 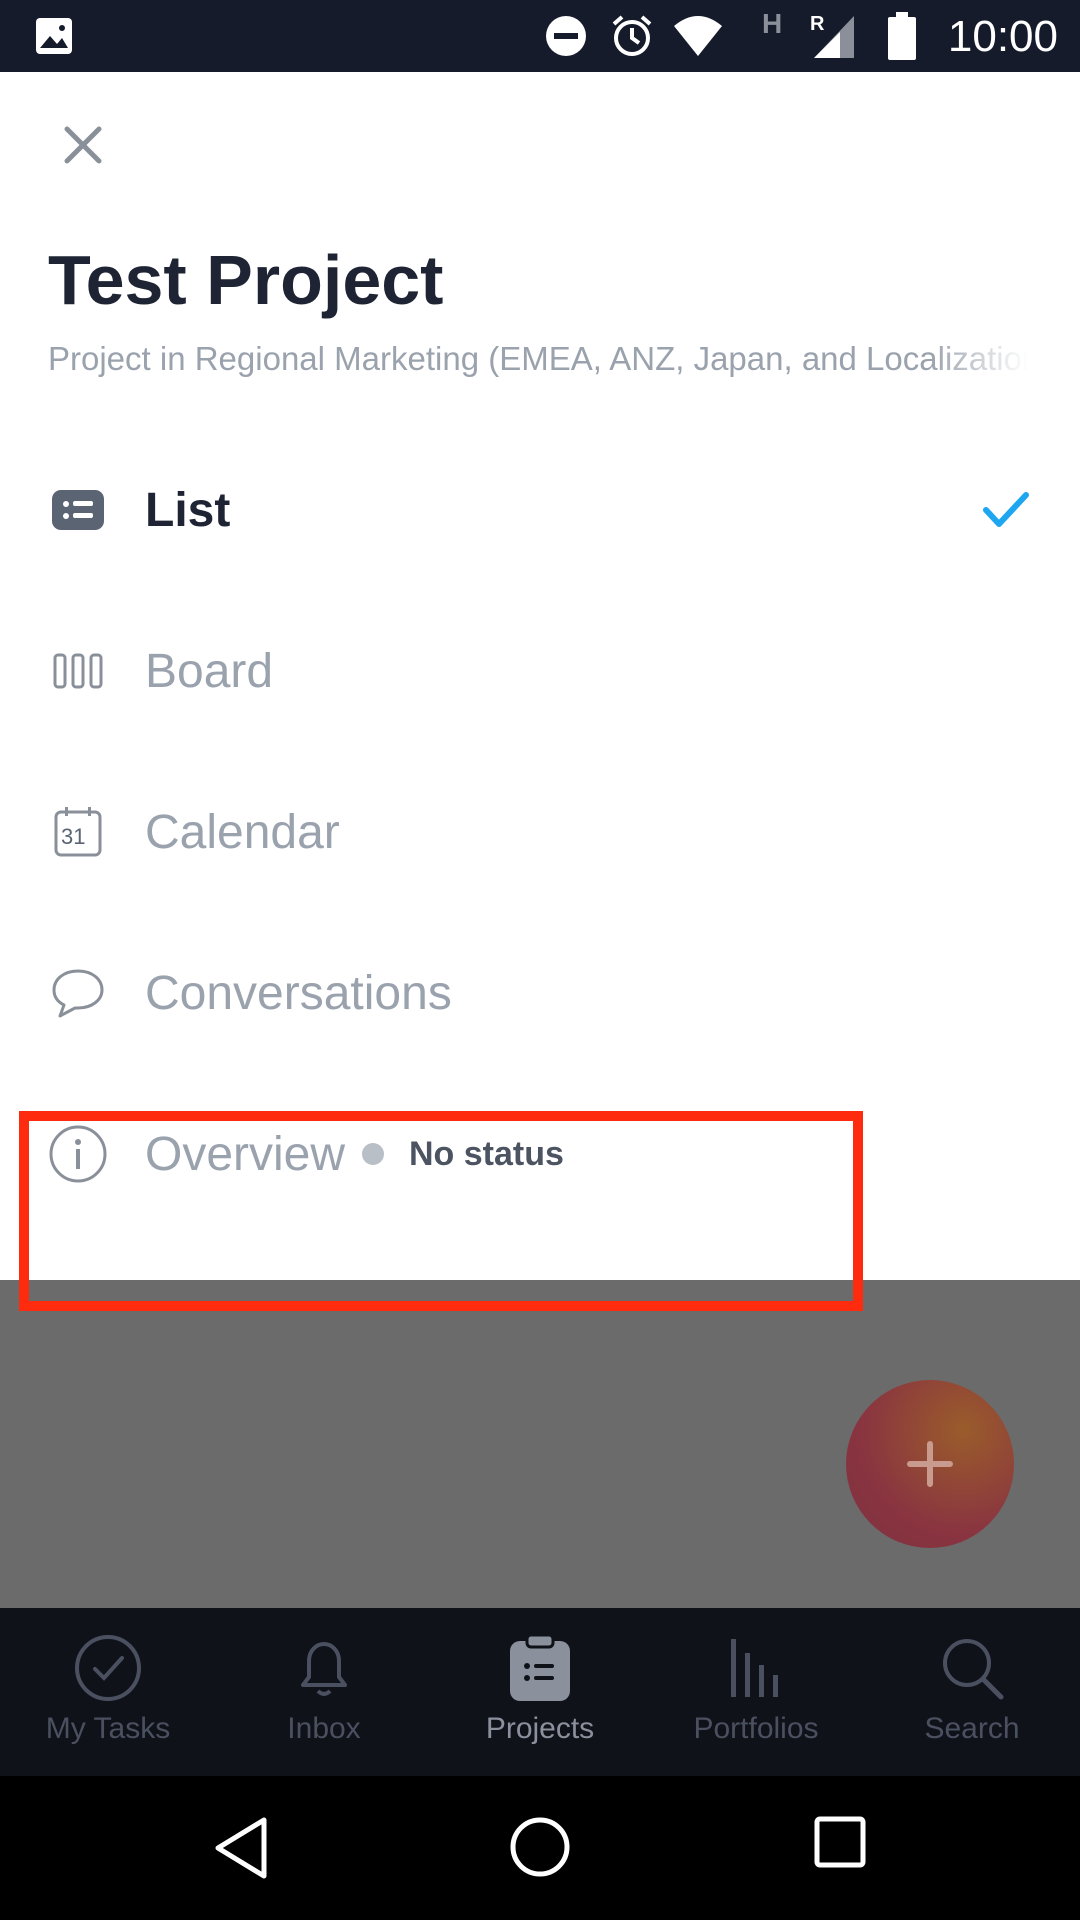 What do you see at coordinates (840, 1842) in the screenshot?
I see `recents-icon` at bounding box center [840, 1842].